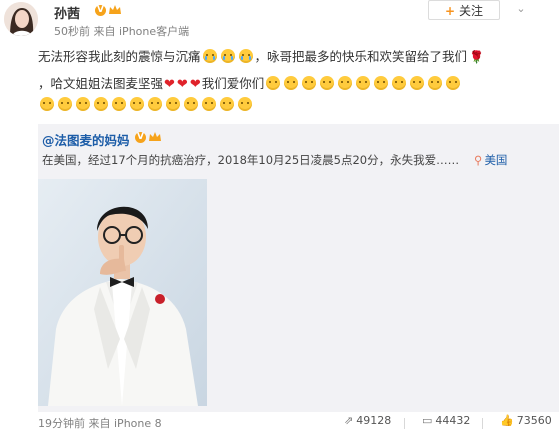 The width and height of the screenshot is (559, 432). I want to click on post-text-line-1: 无法形容我此刻的震惊与沉痛 ，咏哥把最多的快乐和欢笑留给了我们 🌹, so click(261, 55).